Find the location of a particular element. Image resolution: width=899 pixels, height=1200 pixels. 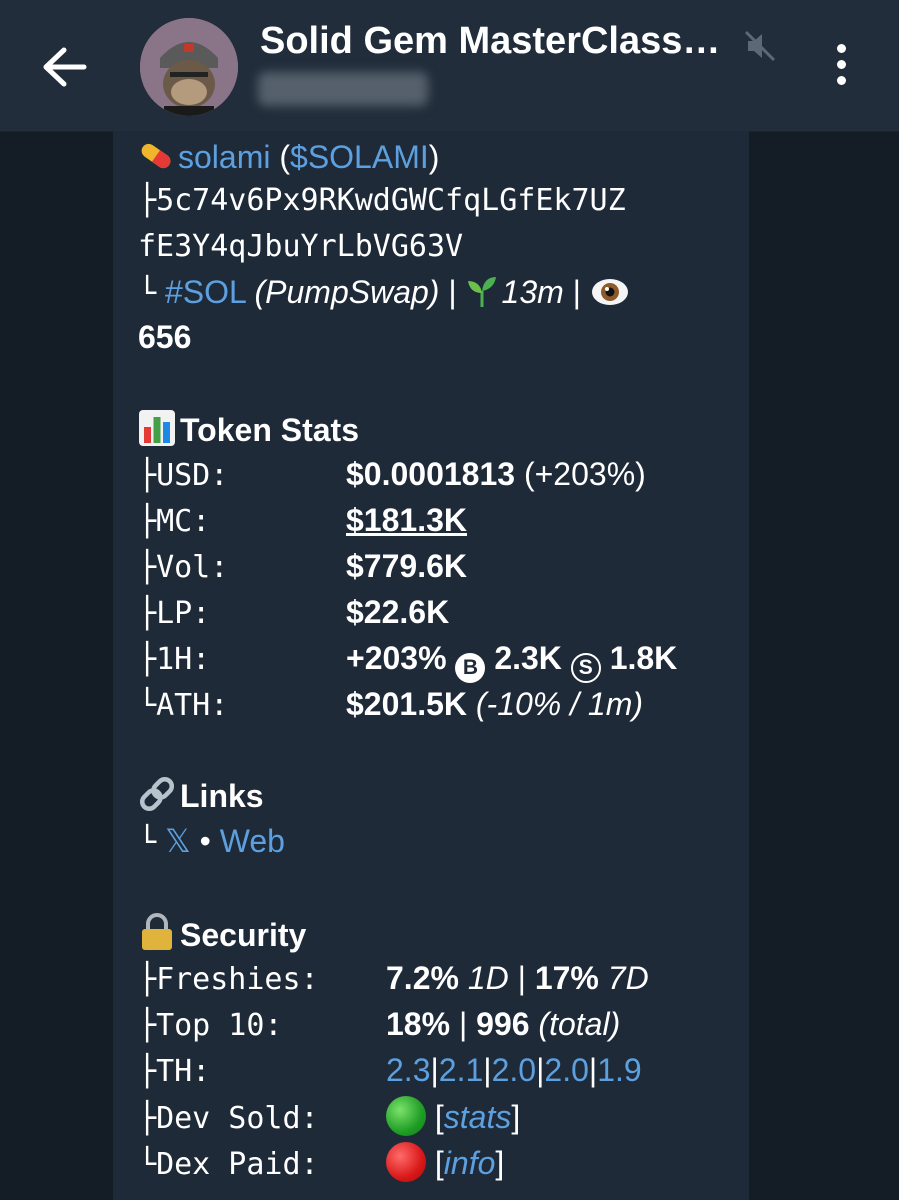

stat-label: ├Vol: is located at coordinates (183, 567).